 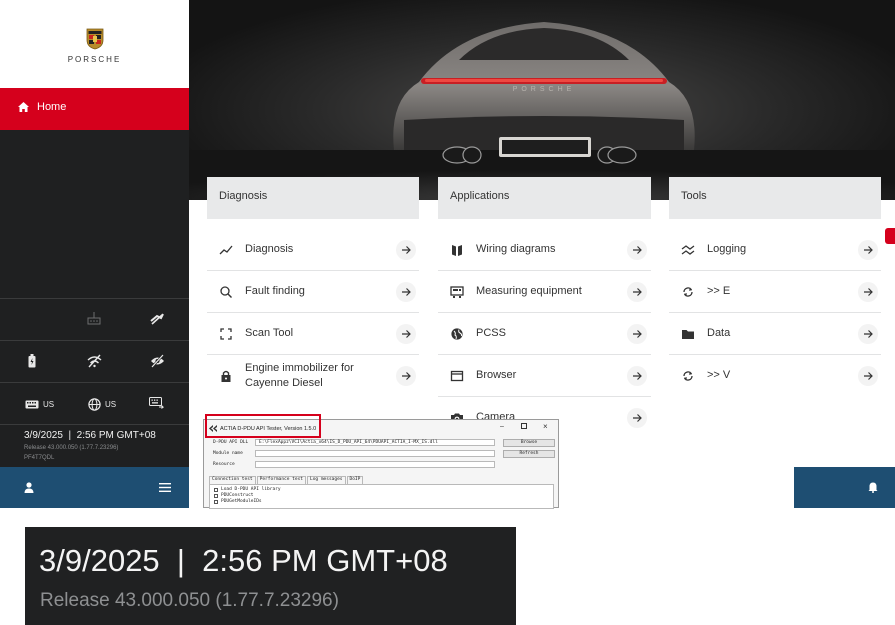 I want to click on meter-icon, so click(x=457, y=292).